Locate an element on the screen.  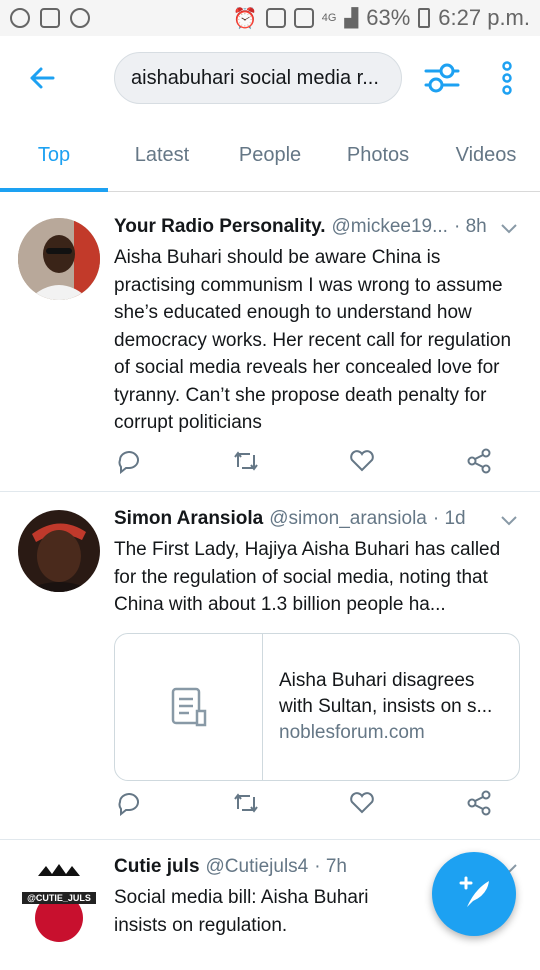
back-button is located at coordinates (42, 78).